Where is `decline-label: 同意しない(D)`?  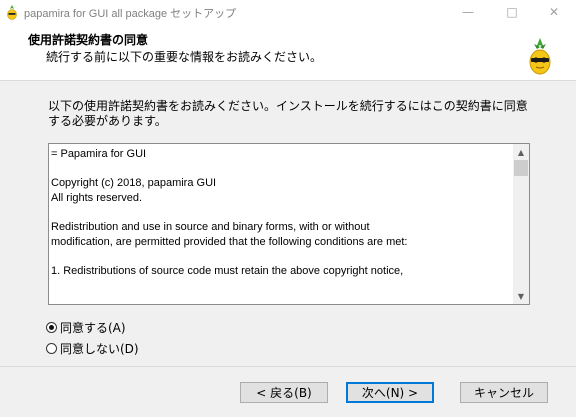 decline-label: 同意しない(D) is located at coordinates (99, 348).